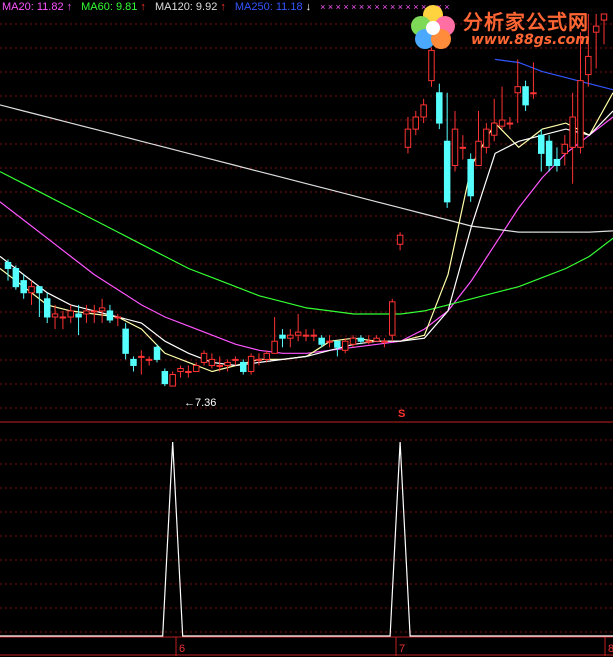 The height and width of the screenshot is (657, 613). What do you see at coordinates (402, 414) in the screenshot?
I see `signal-label: S` at bounding box center [402, 414].